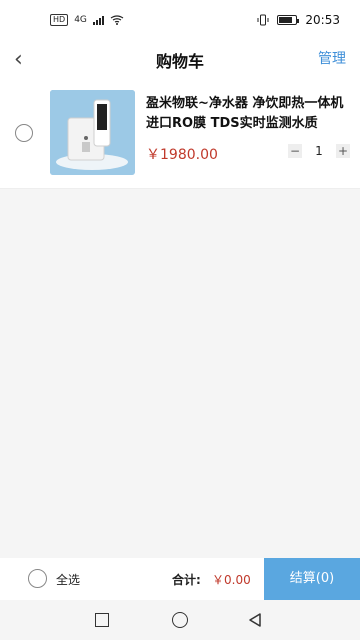 This screenshot has width=360, height=640. Describe the element at coordinates (180, 20) in the screenshot. I see `status-bar: HD 4G 20:53` at that location.